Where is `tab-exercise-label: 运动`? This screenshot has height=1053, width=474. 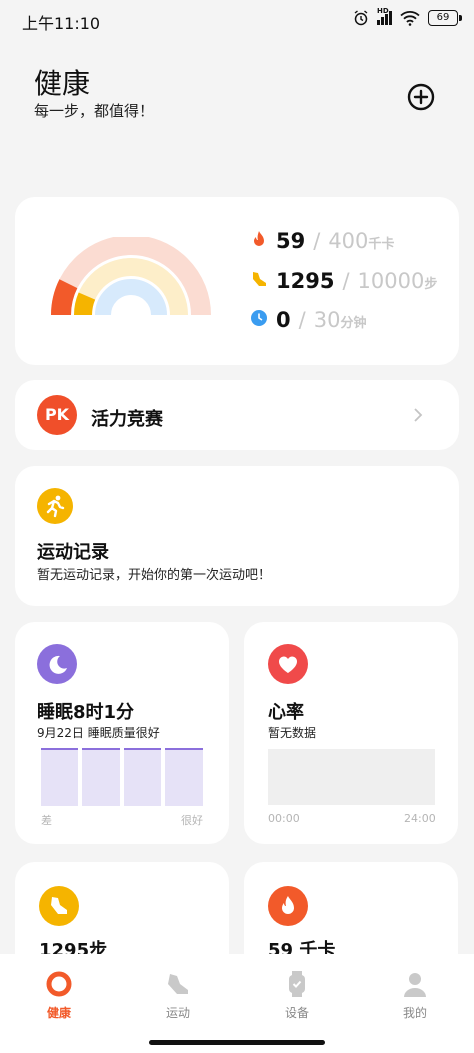 tab-exercise-label: 运动 is located at coordinates (177, 1013).